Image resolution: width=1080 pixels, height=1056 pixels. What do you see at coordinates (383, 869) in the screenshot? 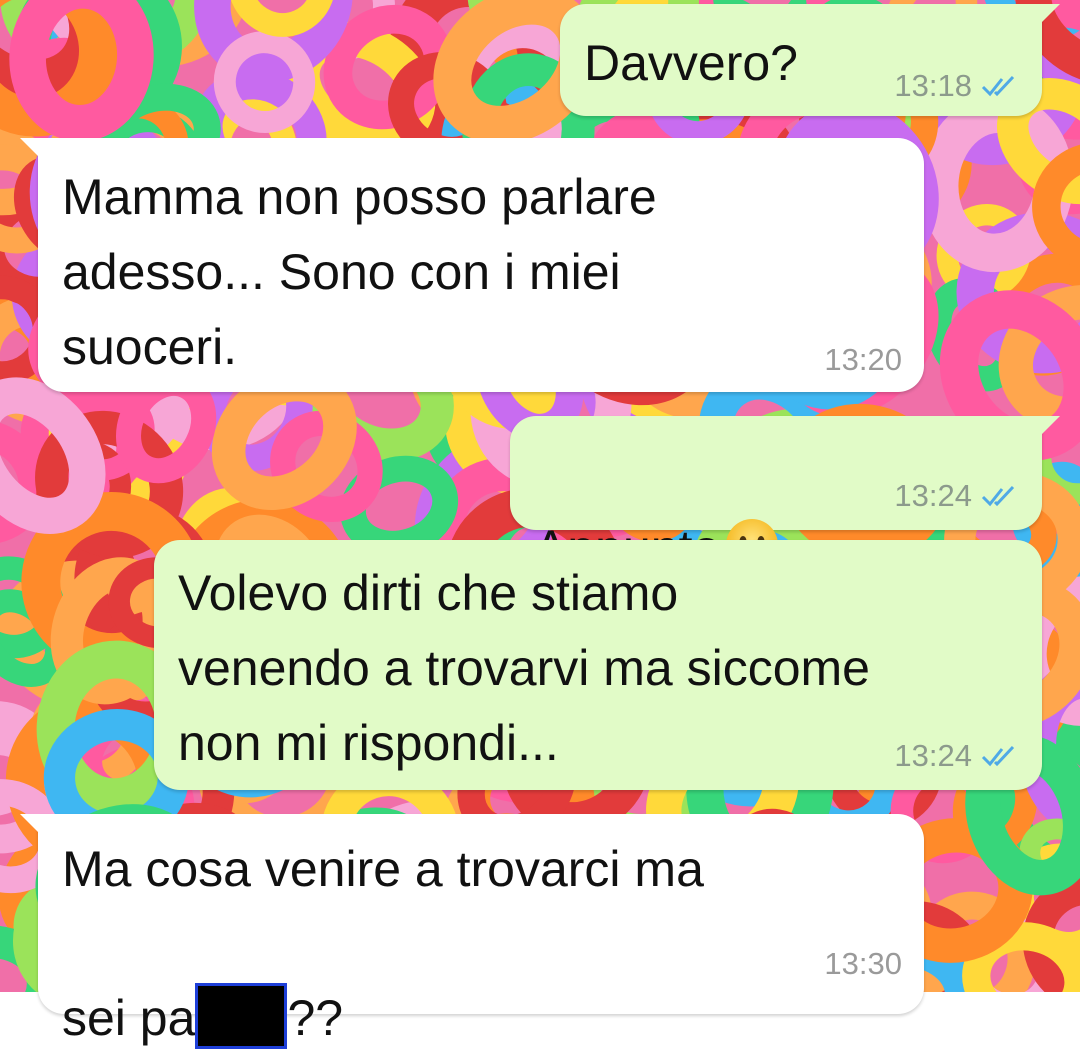
I see `message-text: Ma cosa venire a trovarci ma` at bounding box center [383, 869].